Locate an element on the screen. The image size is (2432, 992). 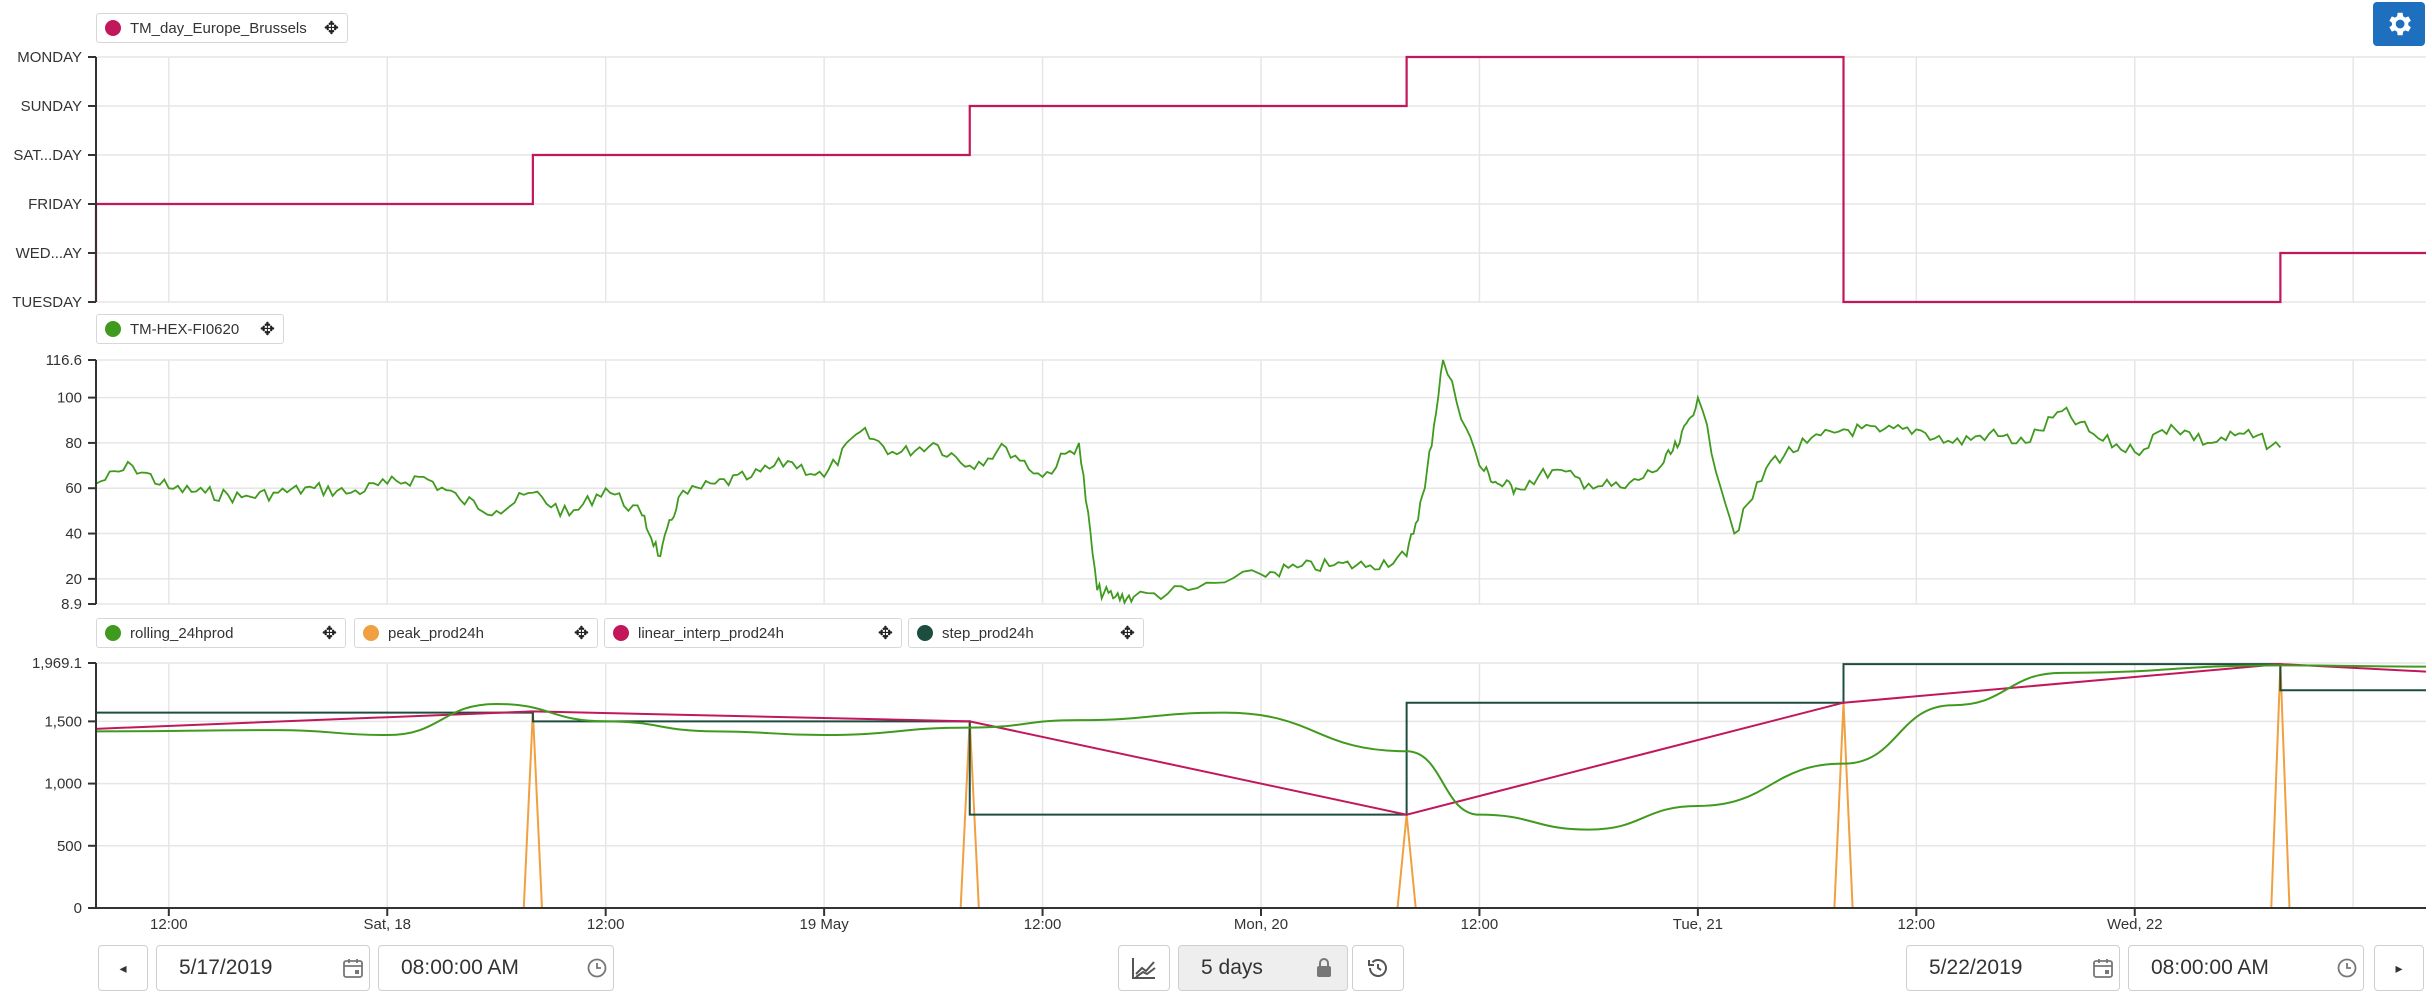
next-arrow-icon: ▸ is located at coordinates (2399, 967).